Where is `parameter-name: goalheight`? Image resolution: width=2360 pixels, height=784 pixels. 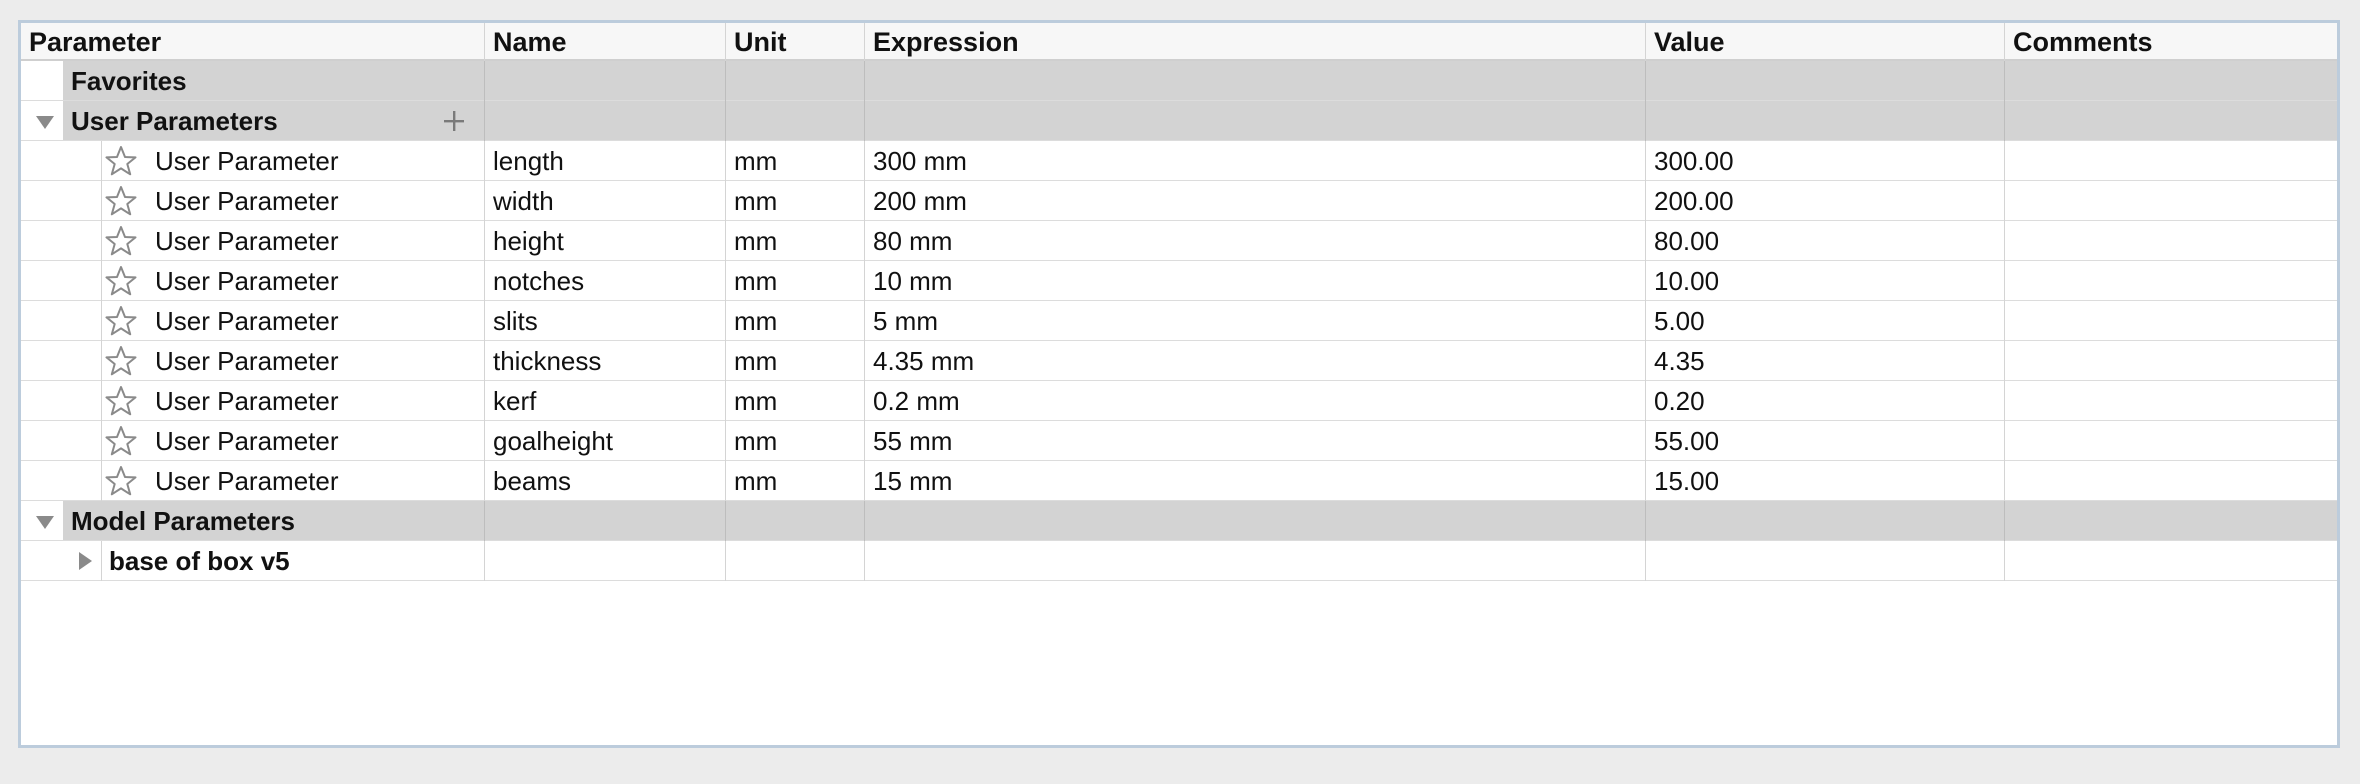 parameter-name: goalheight is located at coordinates (604, 441).